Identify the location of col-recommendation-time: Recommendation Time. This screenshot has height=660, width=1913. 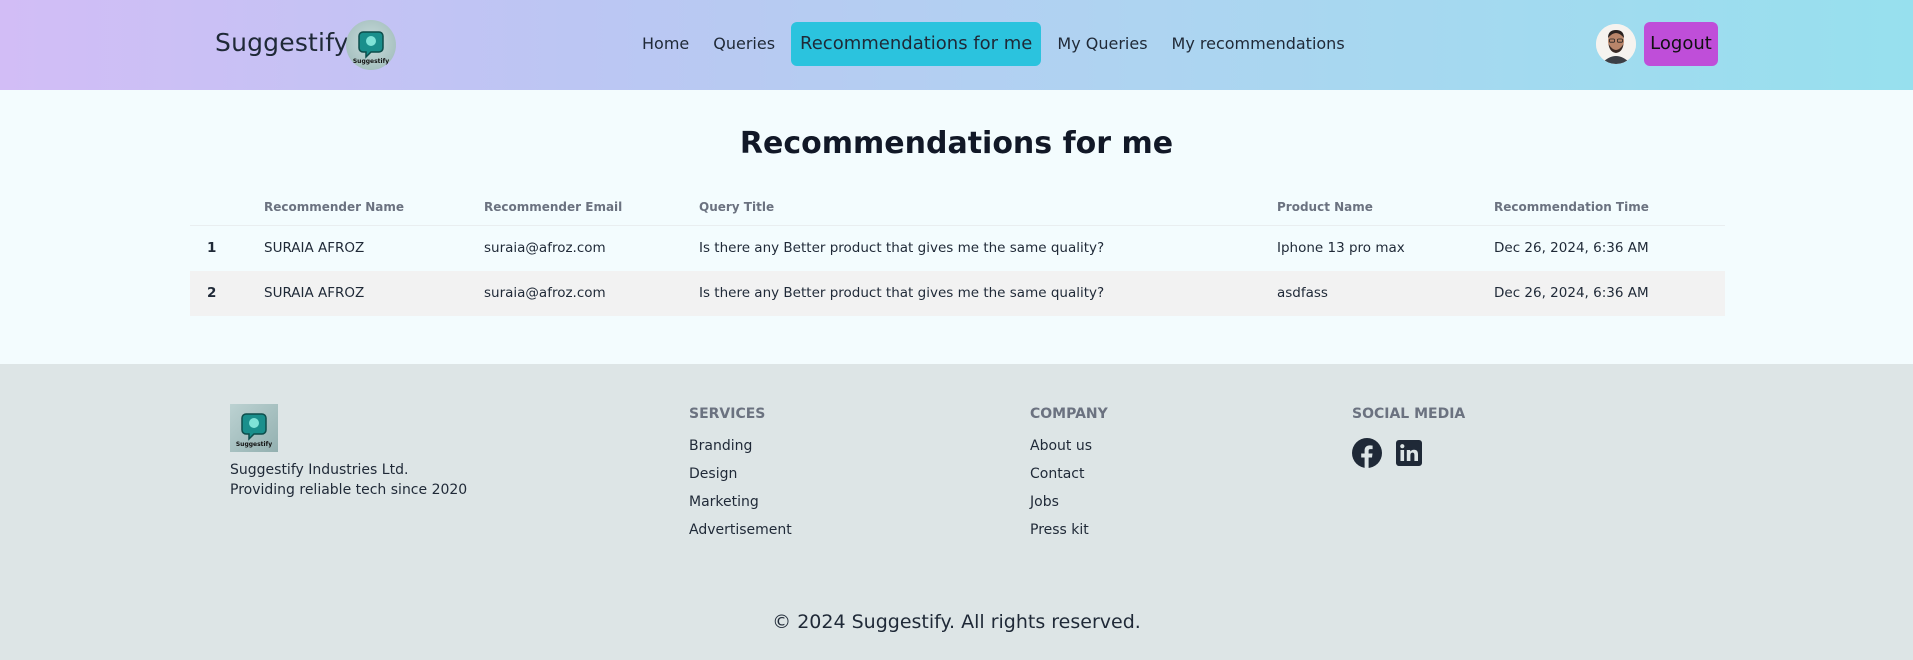
(1571, 207).